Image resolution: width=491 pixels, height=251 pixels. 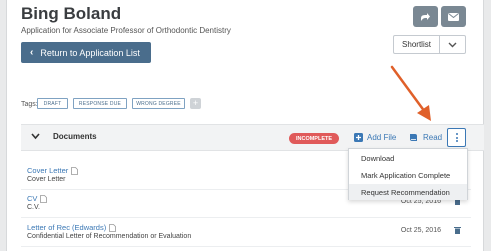 What do you see at coordinates (71, 13) in the screenshot?
I see `applicant-name: Bing Boland` at bounding box center [71, 13].